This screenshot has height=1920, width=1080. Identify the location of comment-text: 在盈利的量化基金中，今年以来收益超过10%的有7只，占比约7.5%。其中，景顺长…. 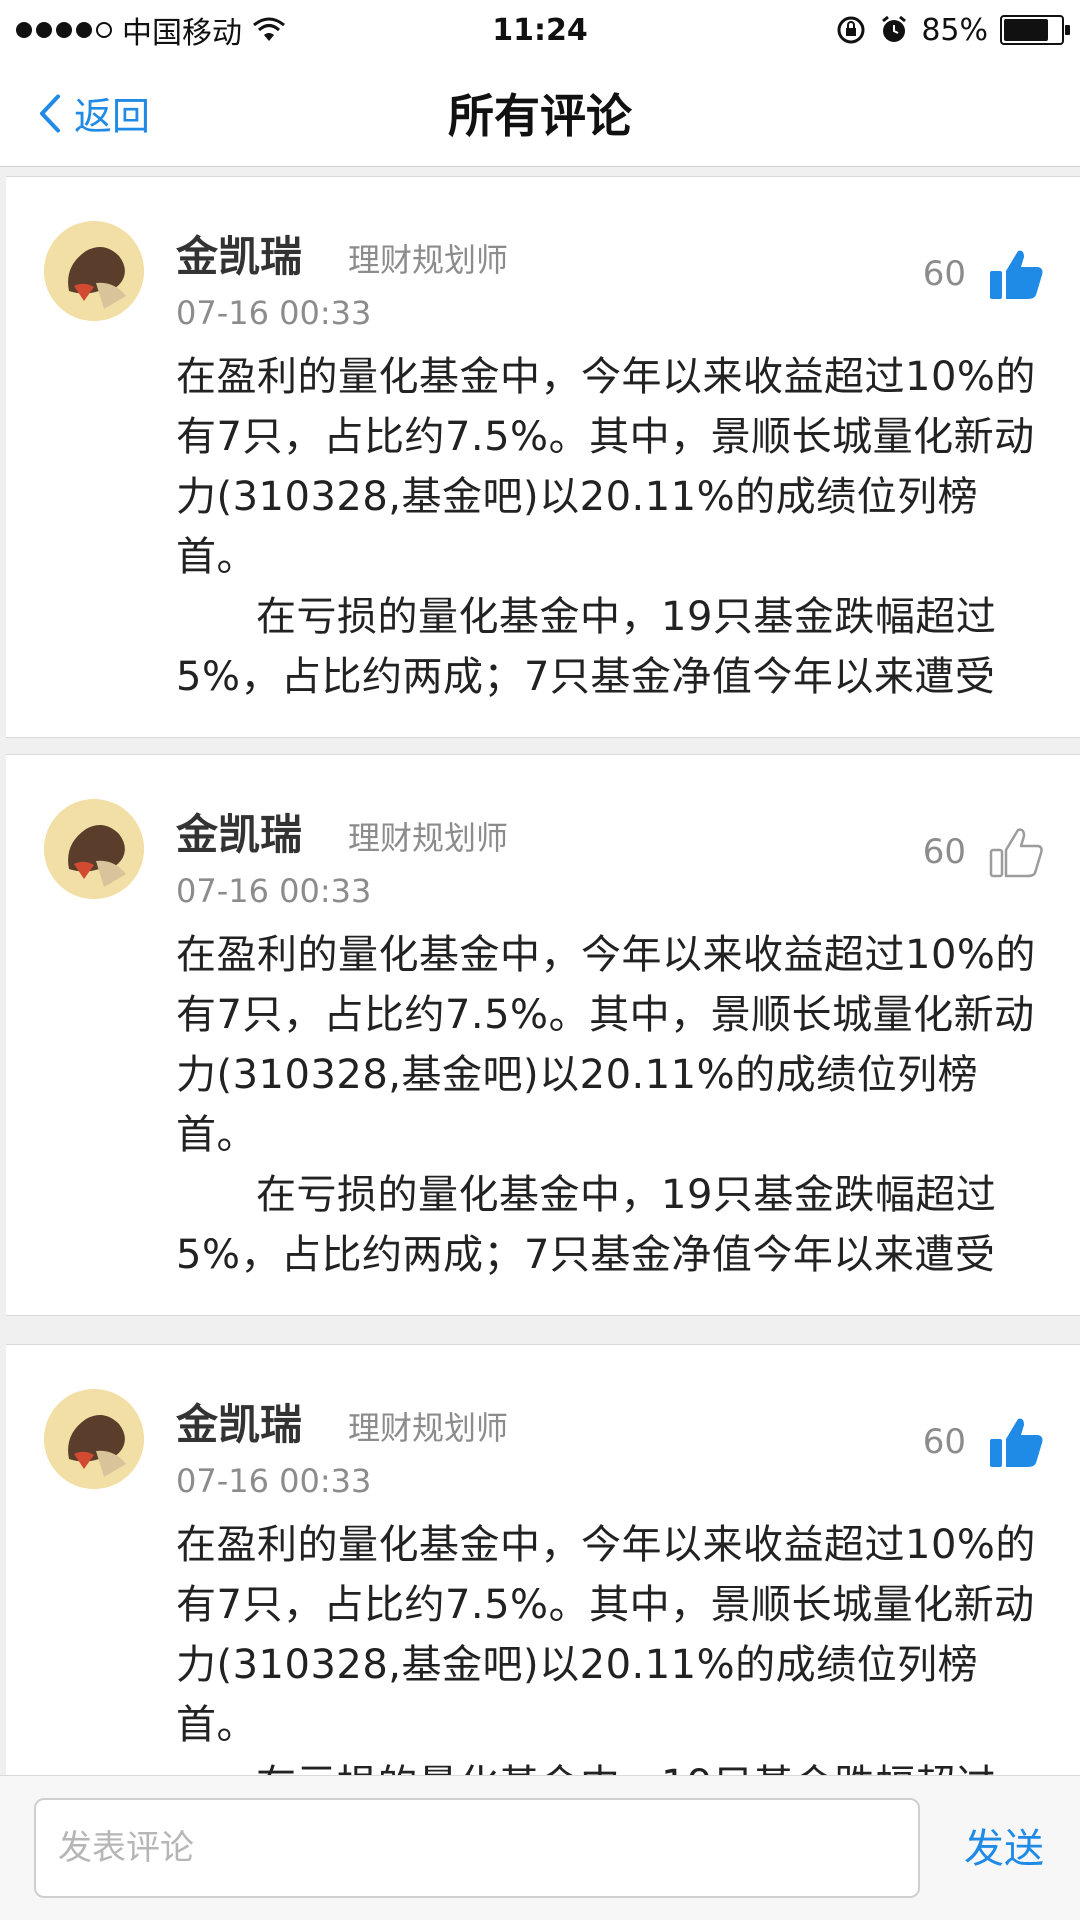
(611, 1645).